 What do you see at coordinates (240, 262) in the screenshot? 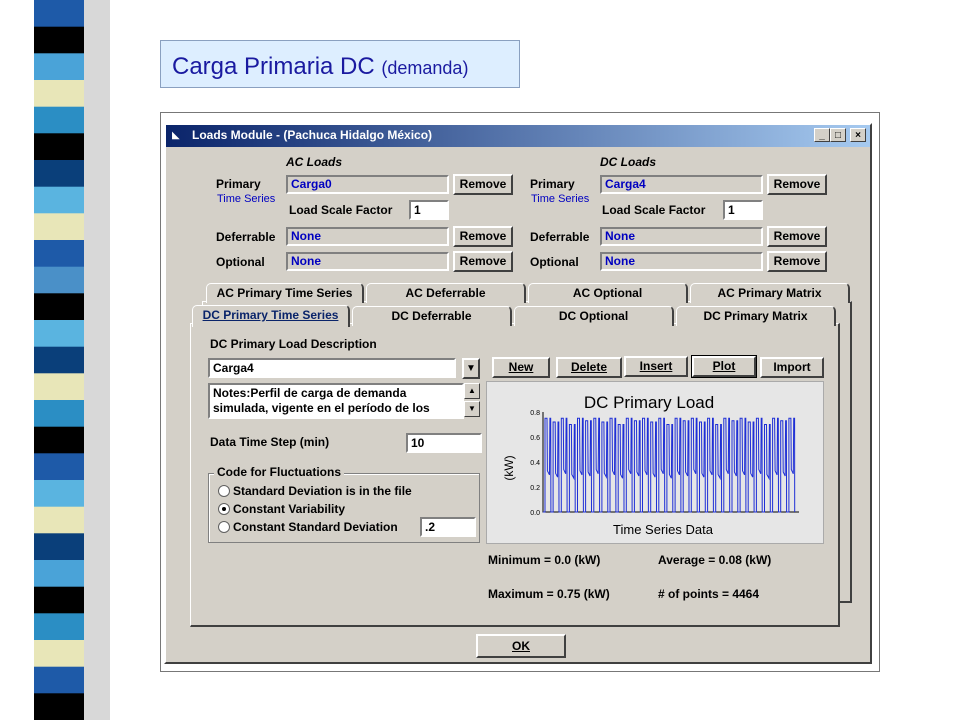
I see `ac-optional-label: Optional` at bounding box center [240, 262].